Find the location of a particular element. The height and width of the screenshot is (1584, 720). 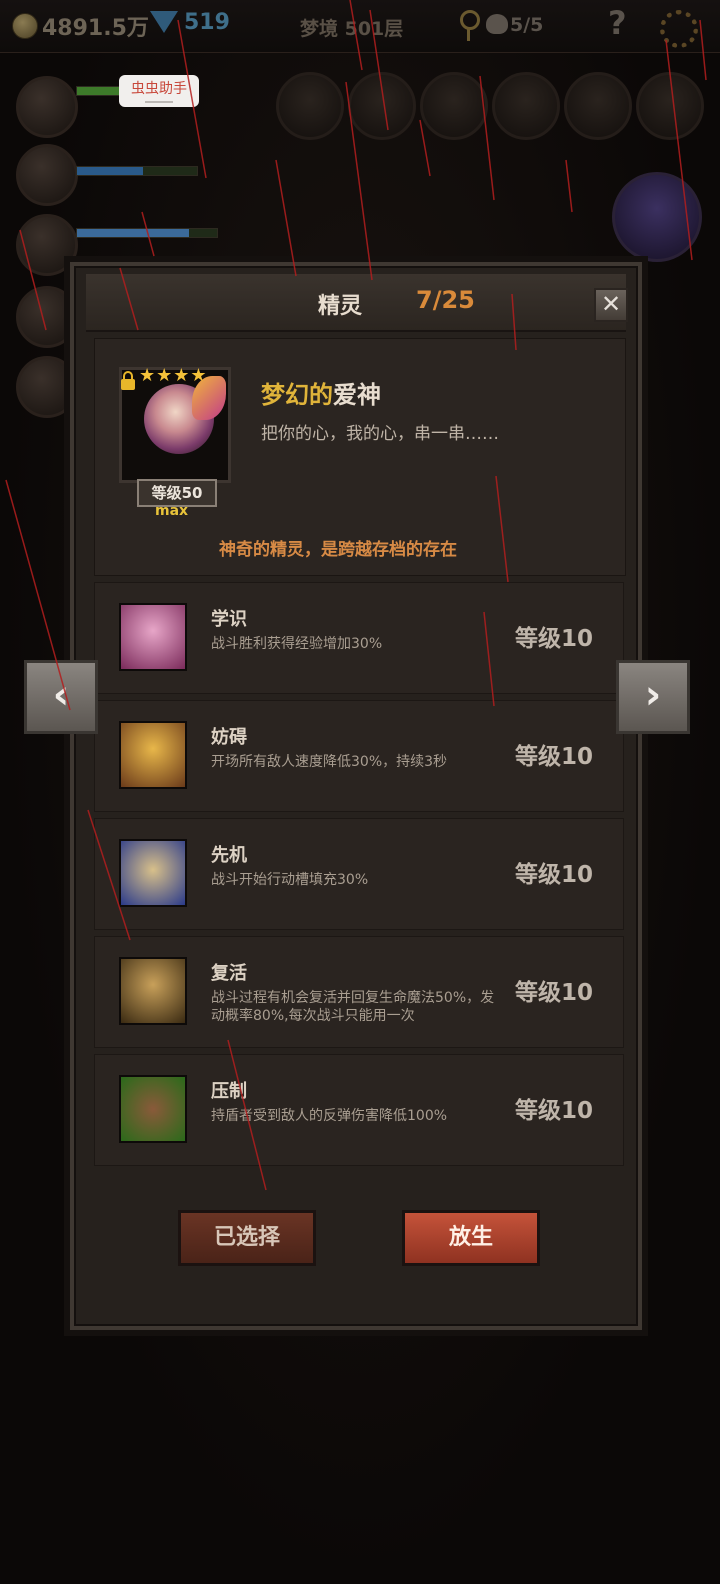

sprite-avatar is located at coordinates (657, 217).